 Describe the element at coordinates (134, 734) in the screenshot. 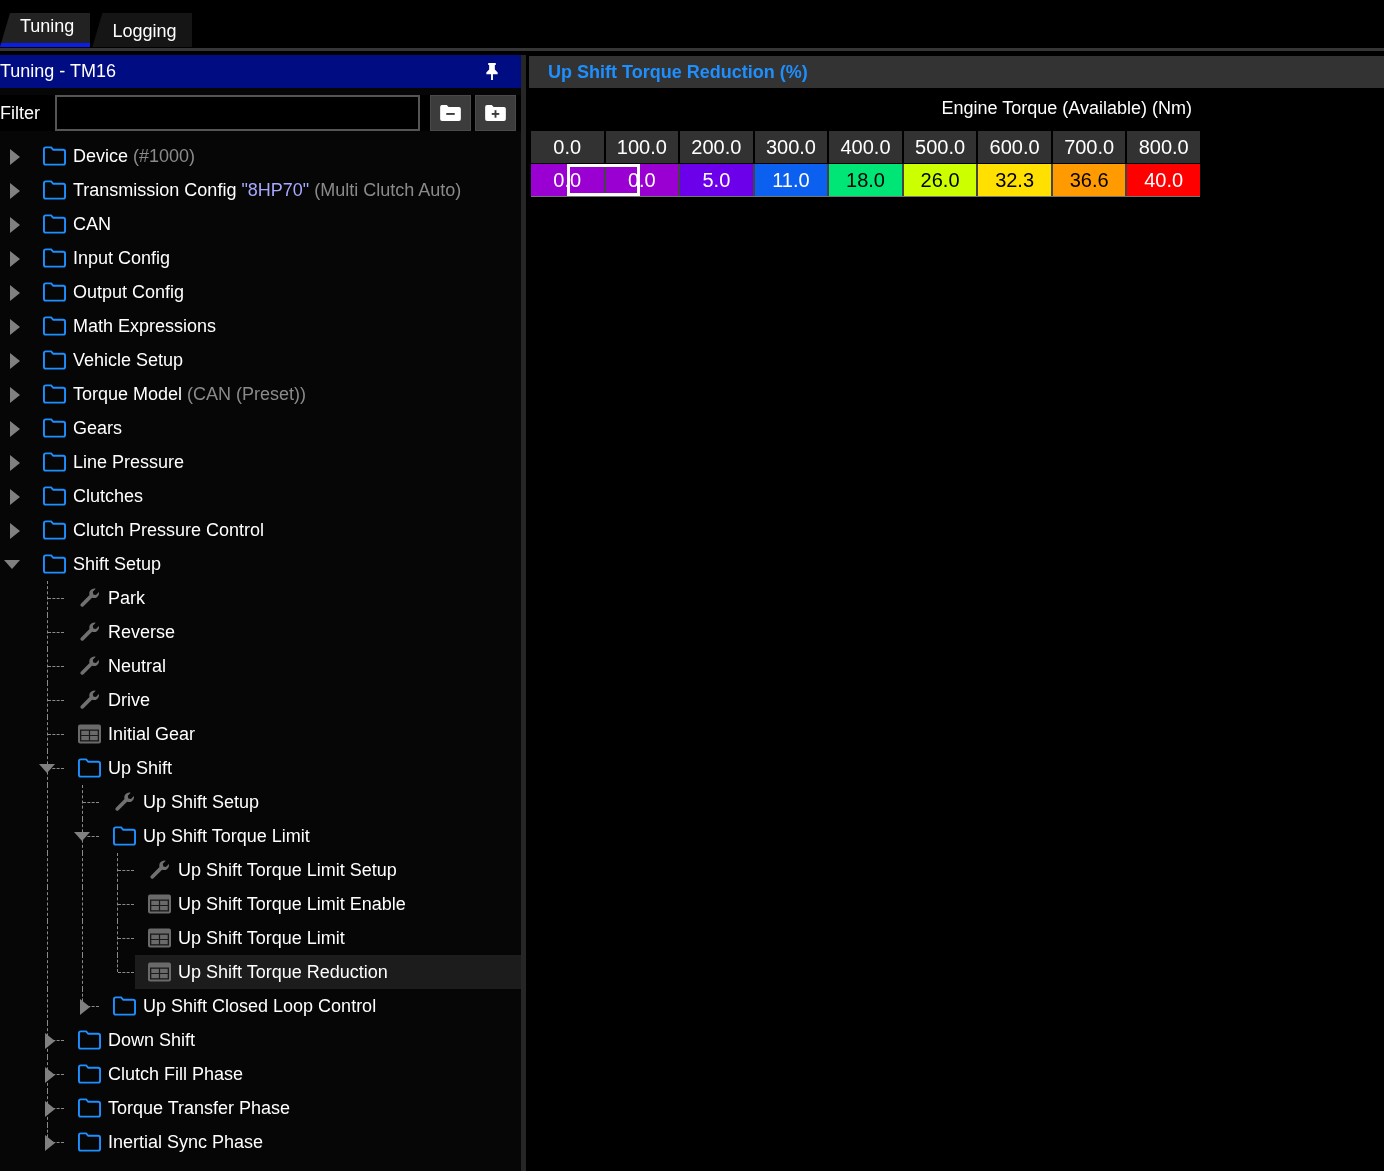

I see `tree-item: Initial Gear` at that location.